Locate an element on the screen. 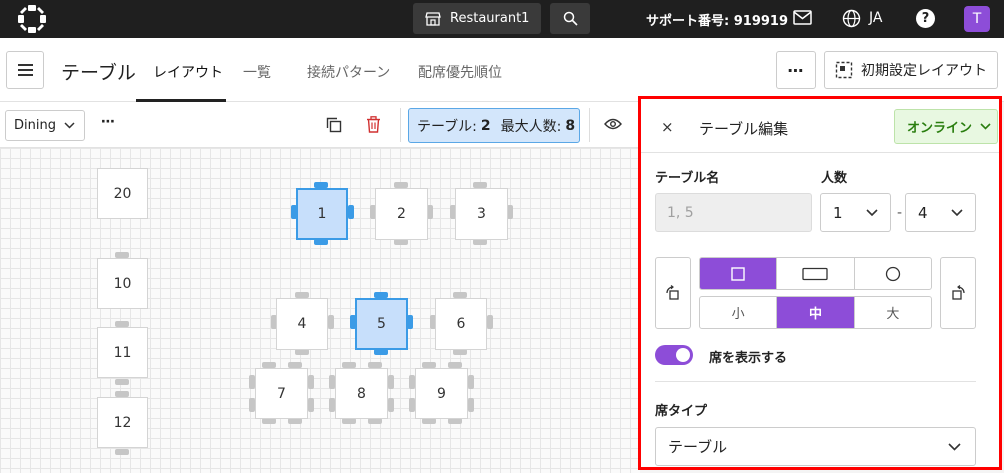  tab-list: 一覧 is located at coordinates (257, 72).